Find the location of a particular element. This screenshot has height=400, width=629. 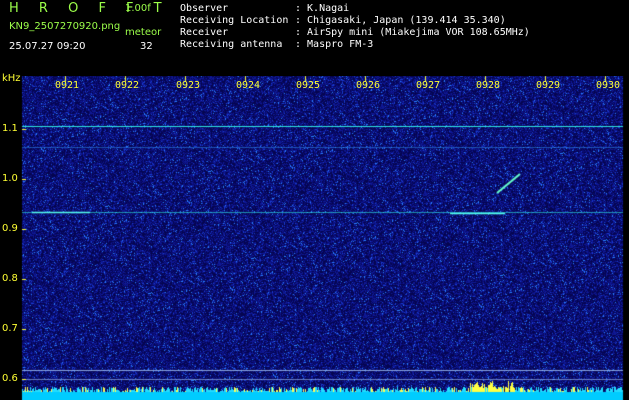

meteor-count: 32 is located at coordinates (146, 46).